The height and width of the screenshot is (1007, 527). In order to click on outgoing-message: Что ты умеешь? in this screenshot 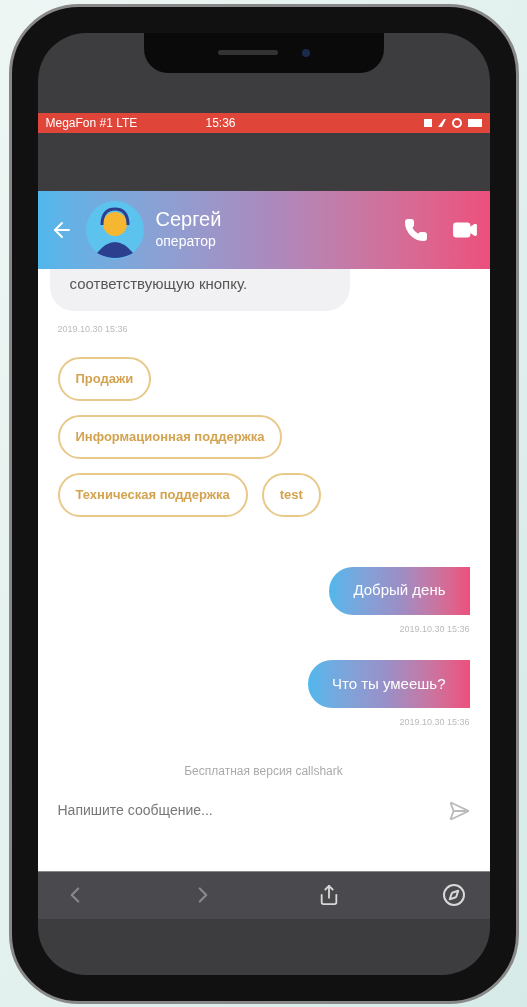, I will do `click(388, 684)`.